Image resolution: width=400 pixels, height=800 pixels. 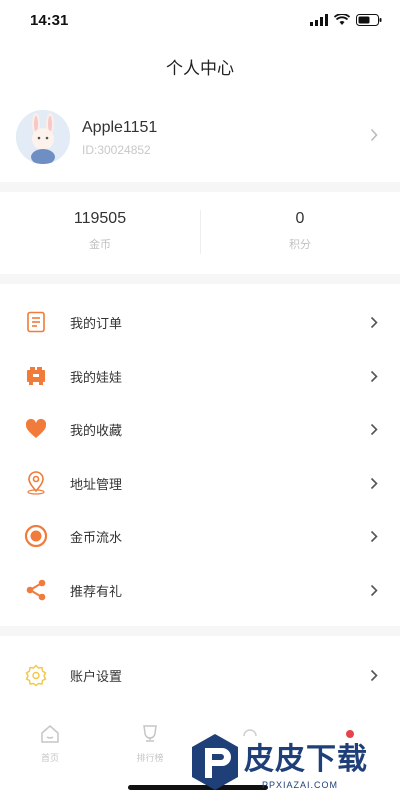 I want to click on watermark-logo-icon, so click(x=215, y=762).